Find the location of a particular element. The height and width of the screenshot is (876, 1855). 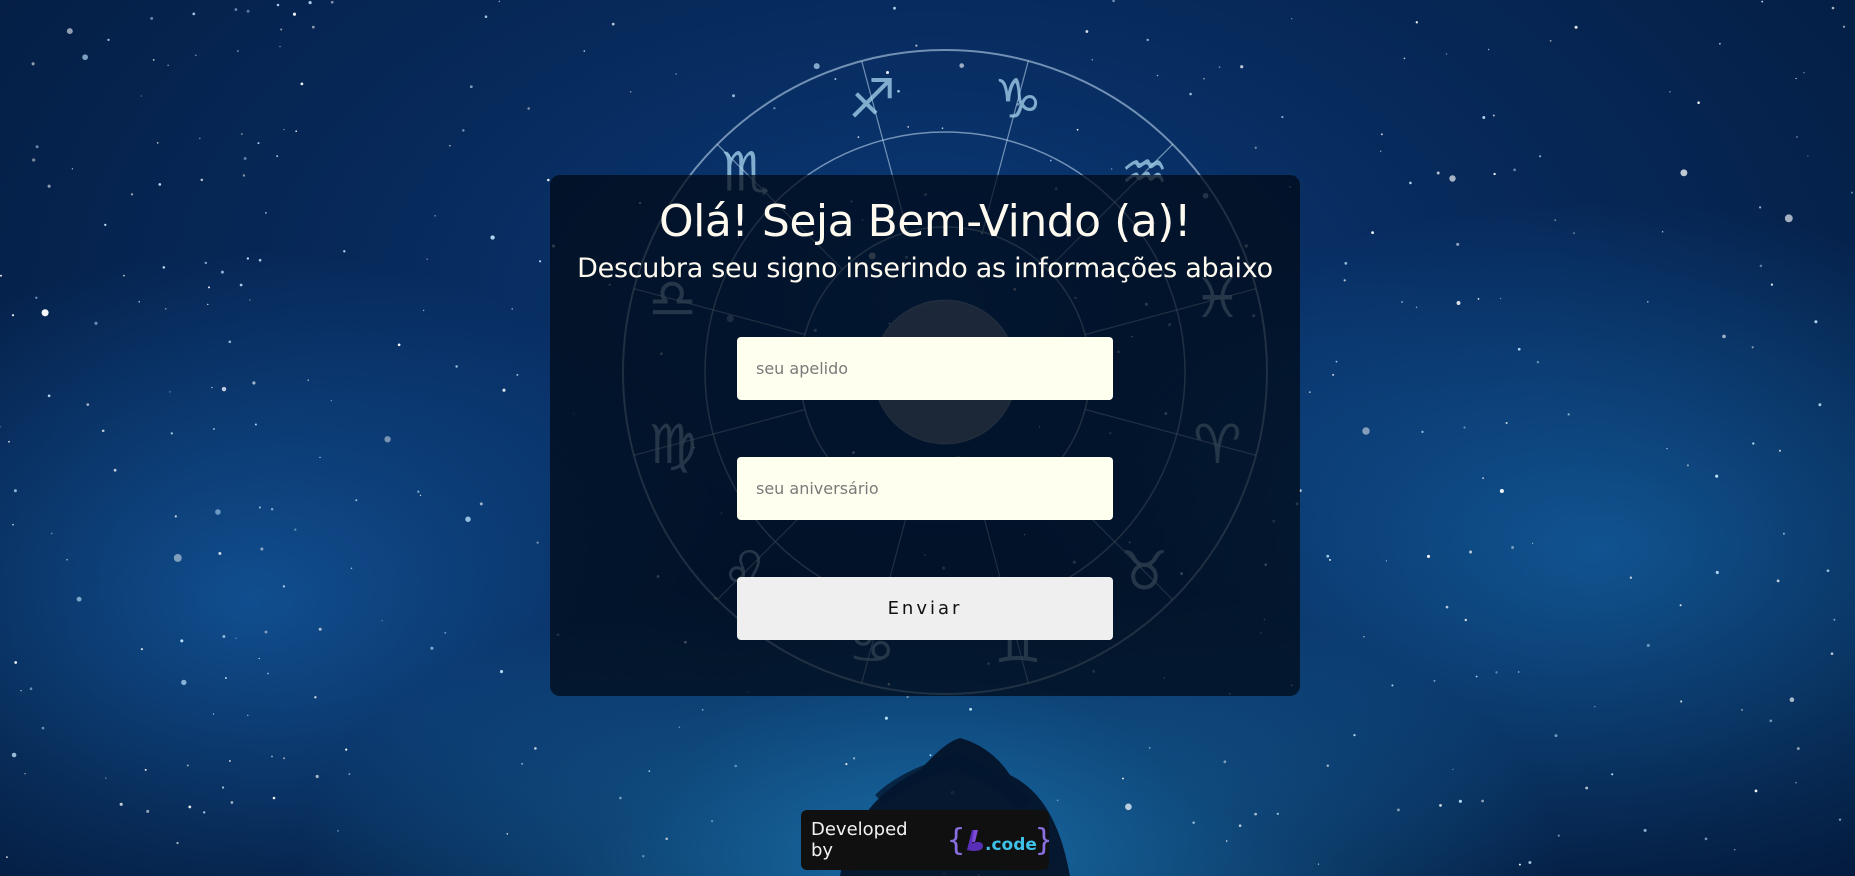

nickname-input is located at coordinates (925, 368).